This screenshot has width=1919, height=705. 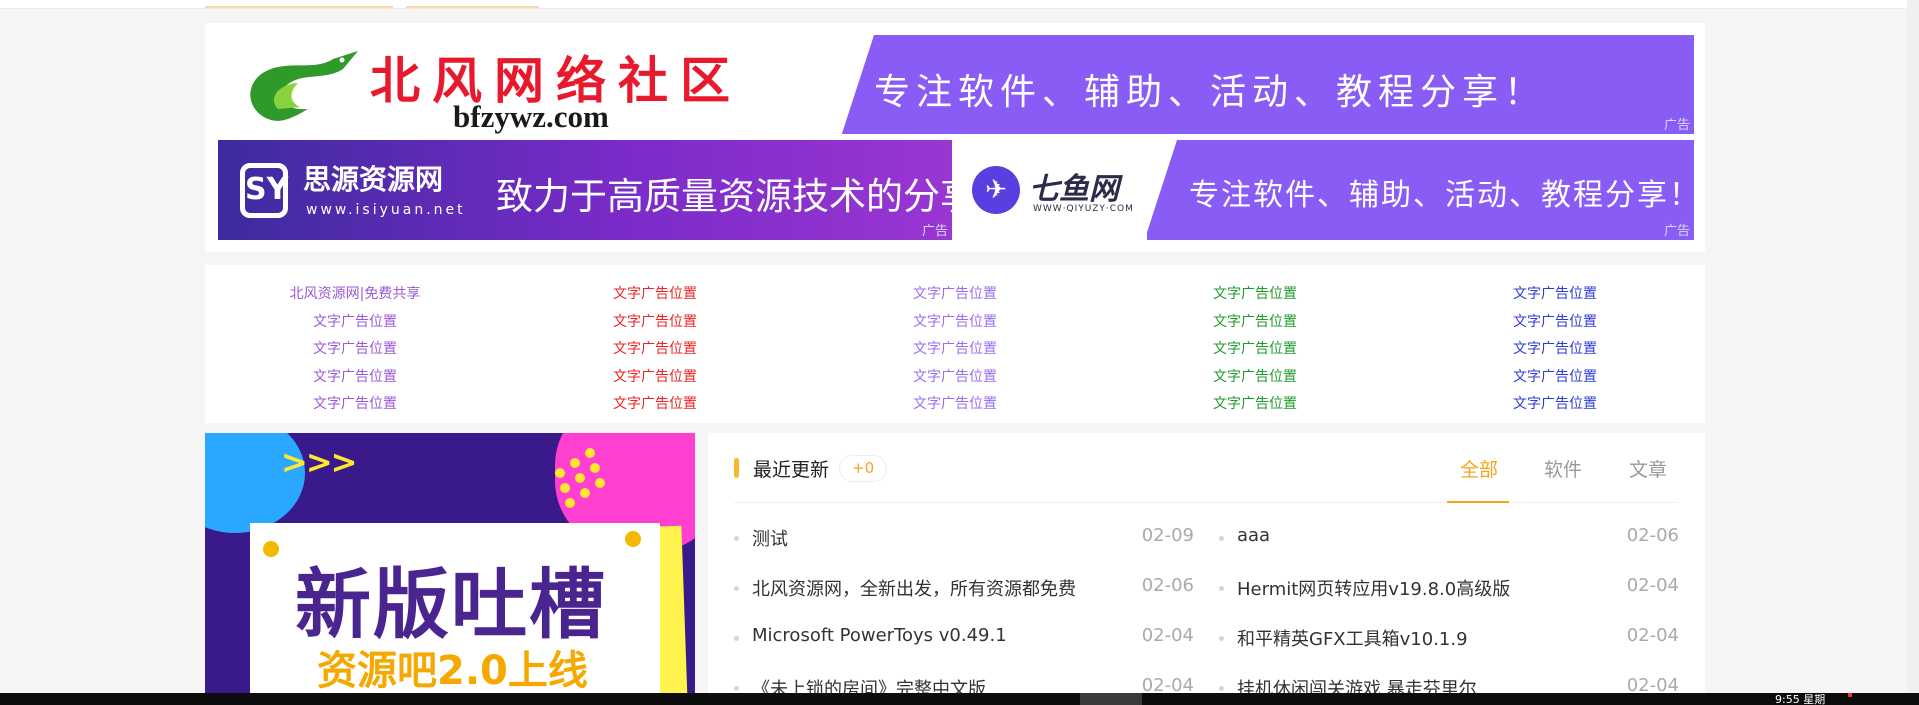 I want to click on banner-domain: bfzywz.com, so click(x=531, y=116).